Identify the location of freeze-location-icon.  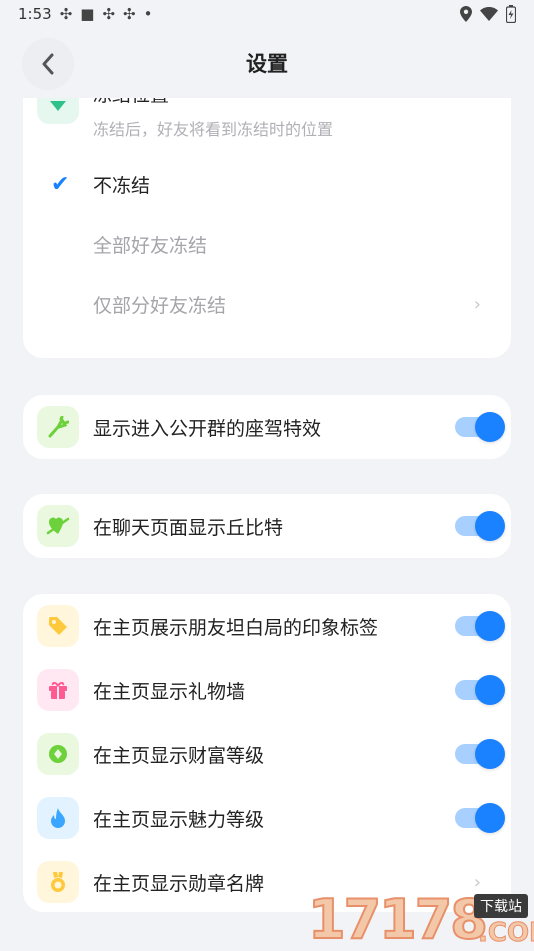
(58, 111).